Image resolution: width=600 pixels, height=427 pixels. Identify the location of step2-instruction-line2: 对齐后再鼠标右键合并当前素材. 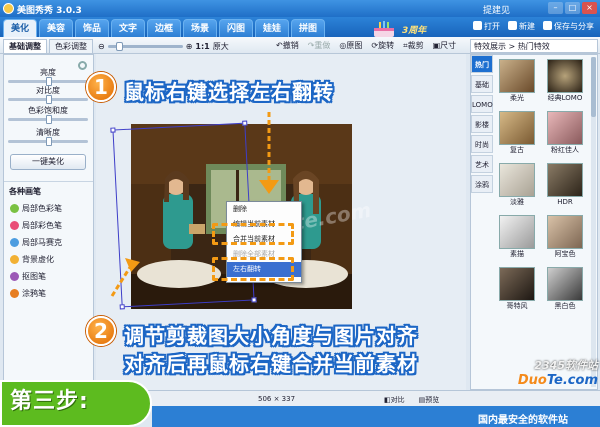
(271, 364).